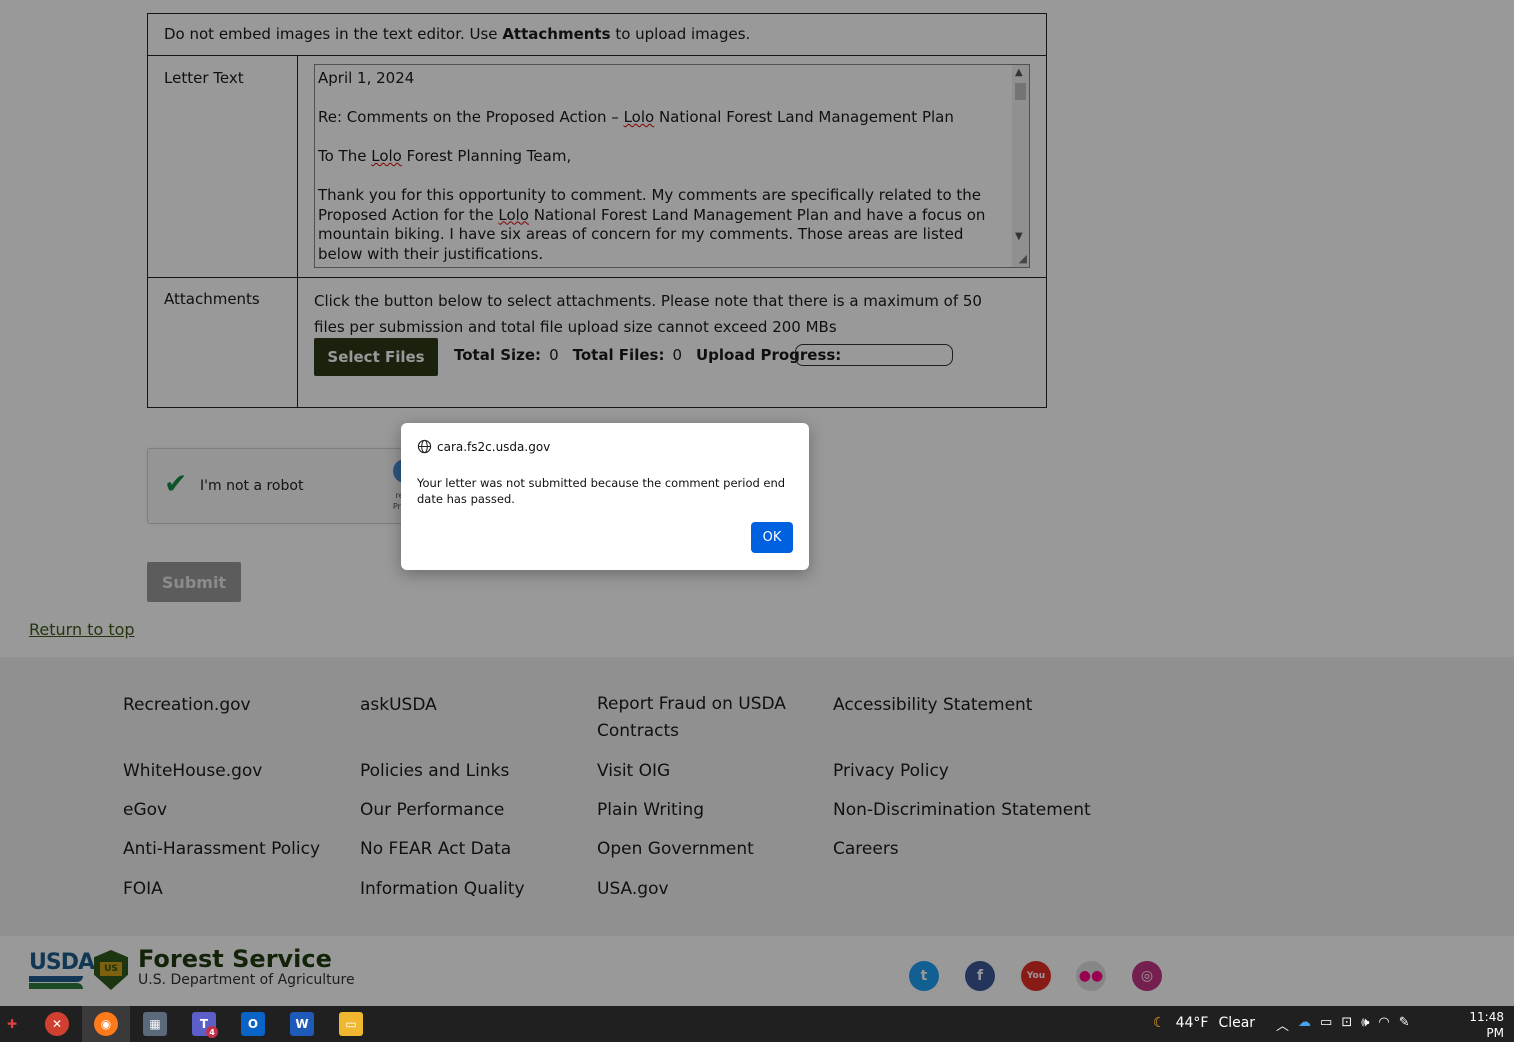  What do you see at coordinates (302, 1024) in the screenshot?
I see `word-icon: W` at bounding box center [302, 1024].